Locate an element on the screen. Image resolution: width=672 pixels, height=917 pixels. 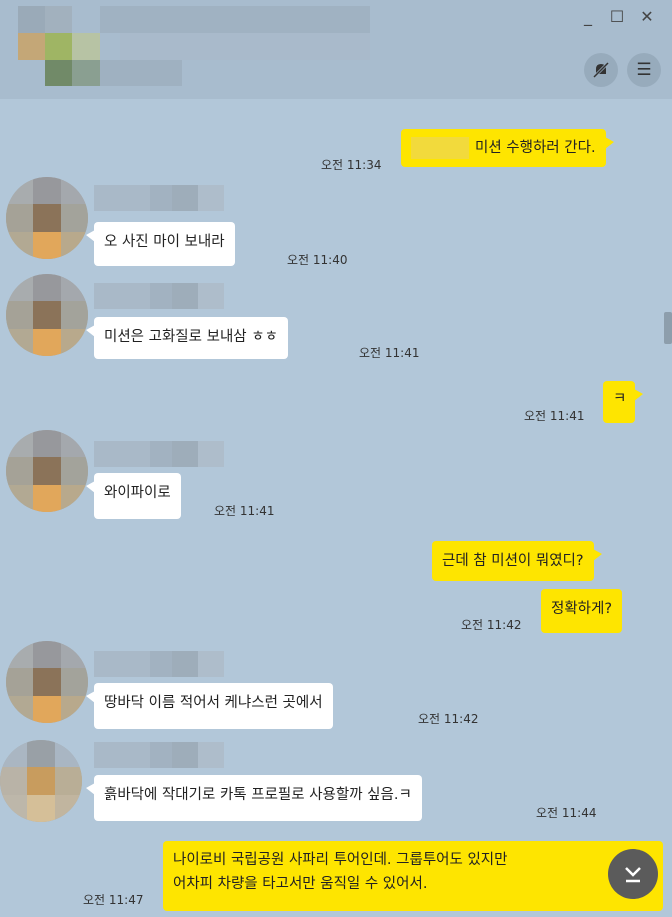
scroll-to-bottom-button is located at coordinates (633, 874).